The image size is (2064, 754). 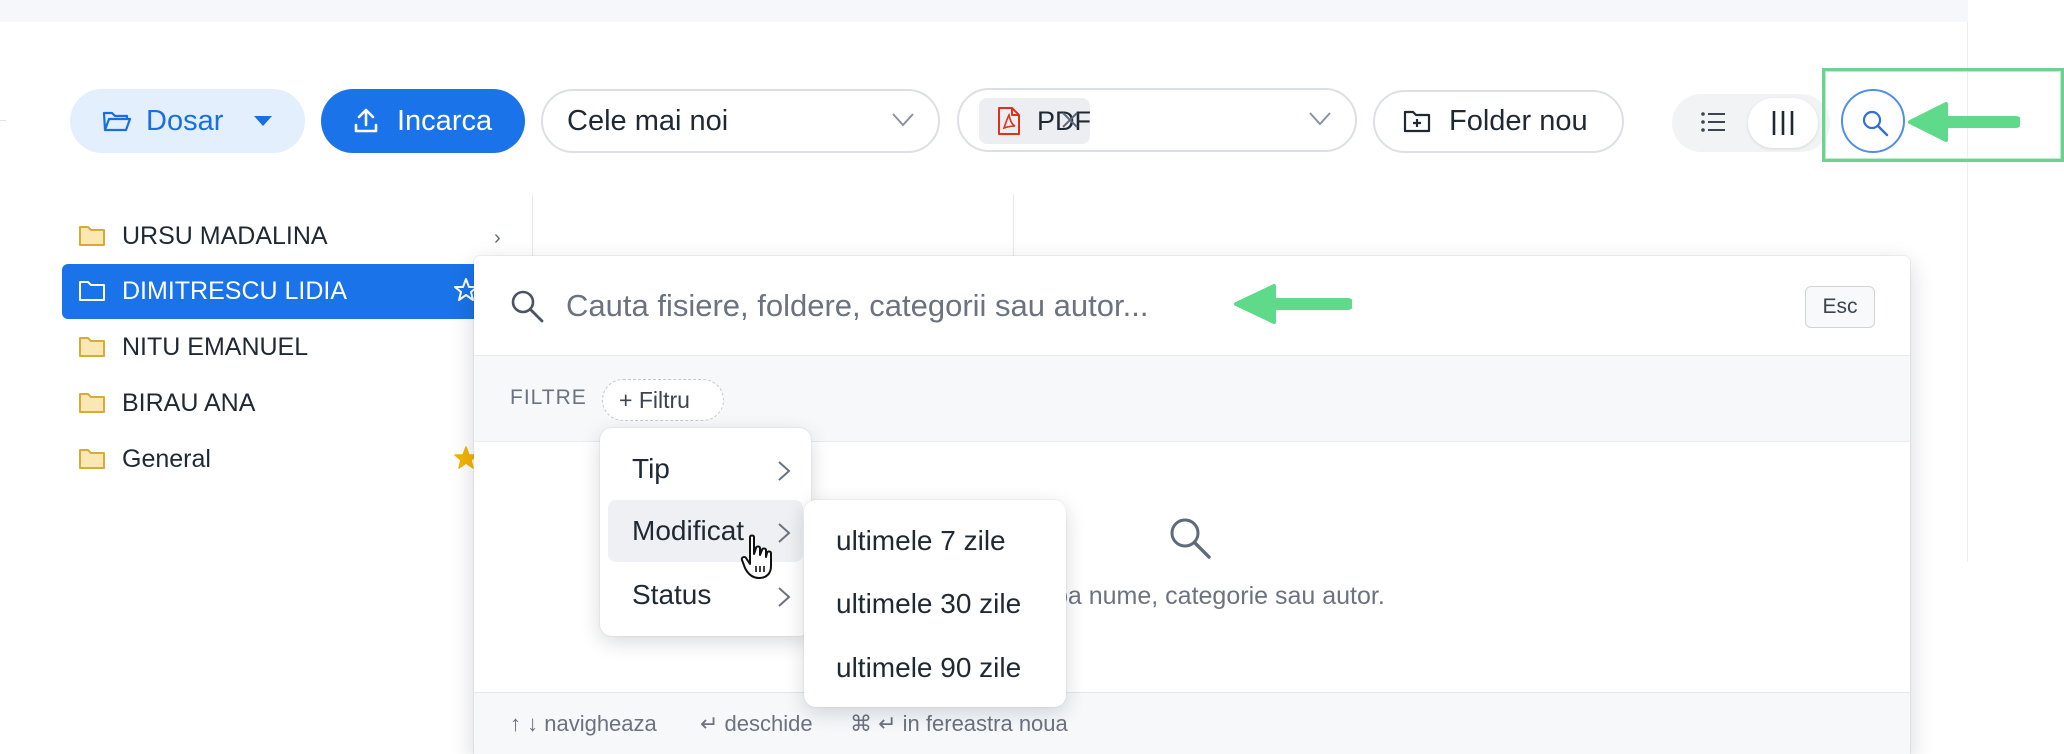 What do you see at coordinates (189, 403) in the screenshot?
I see `sidebar-item-label: BIRAU ANA` at bounding box center [189, 403].